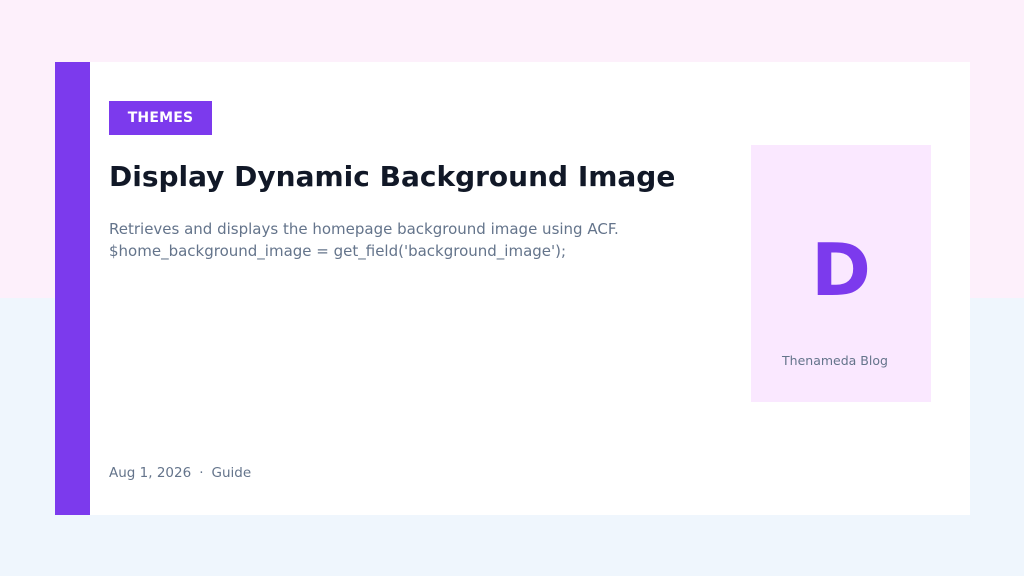 The width and height of the screenshot is (1024, 576). I want to click on thumbnail-caption: Thenameda Blog, so click(835, 360).